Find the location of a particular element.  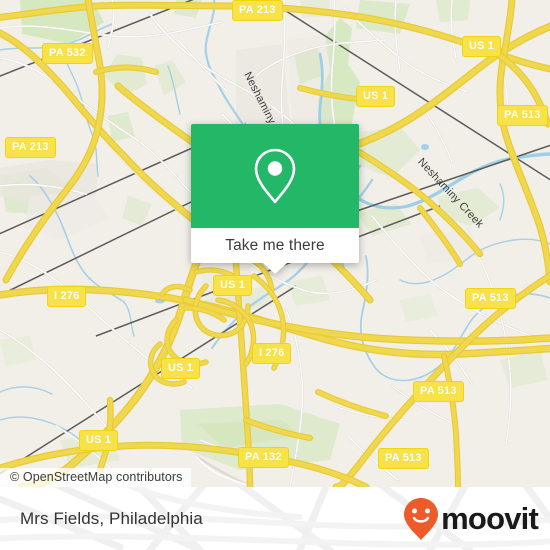

callout-pointer is located at coordinates (275, 268).